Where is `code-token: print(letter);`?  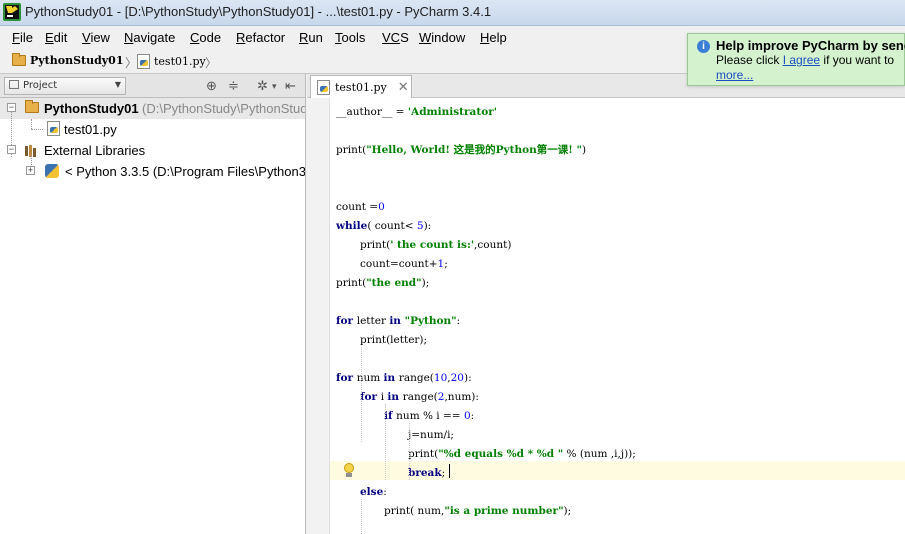
code-token: print(letter); is located at coordinates (394, 340).